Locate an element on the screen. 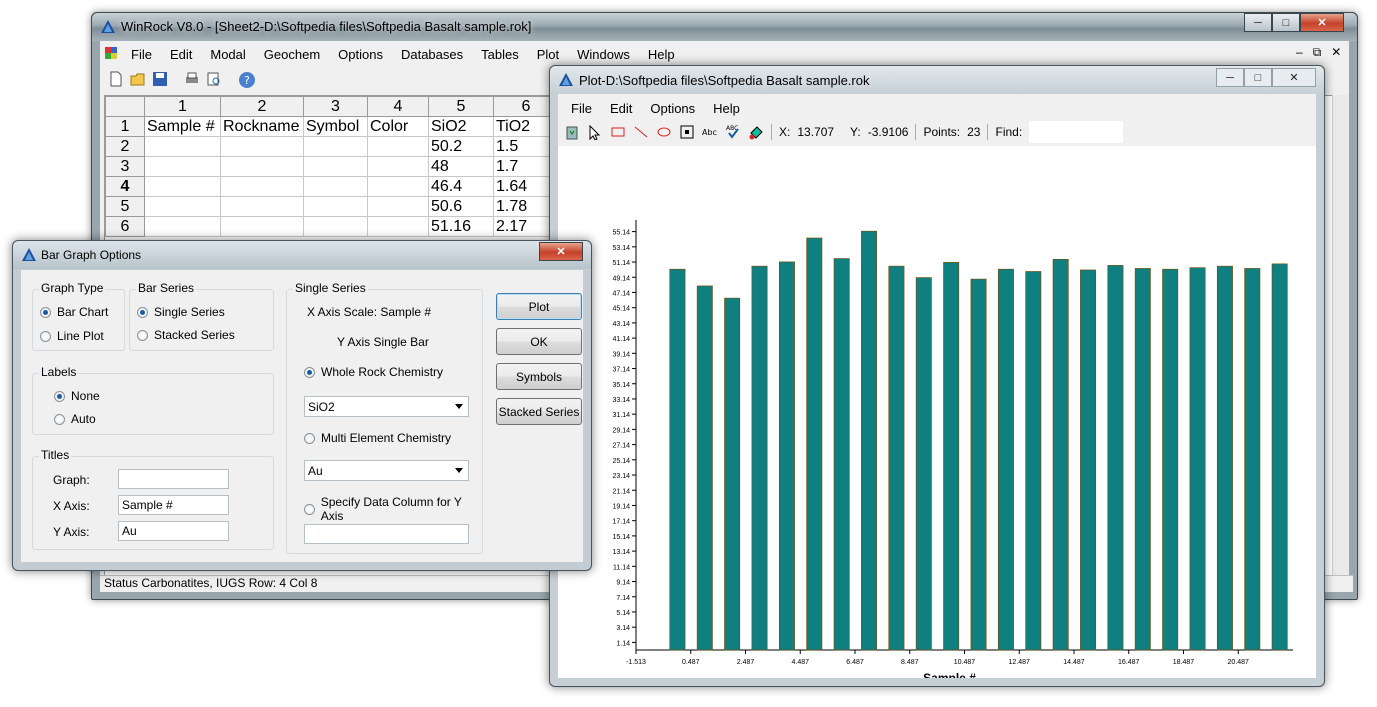  plot-close-button: ✕ is located at coordinates (1294, 77).